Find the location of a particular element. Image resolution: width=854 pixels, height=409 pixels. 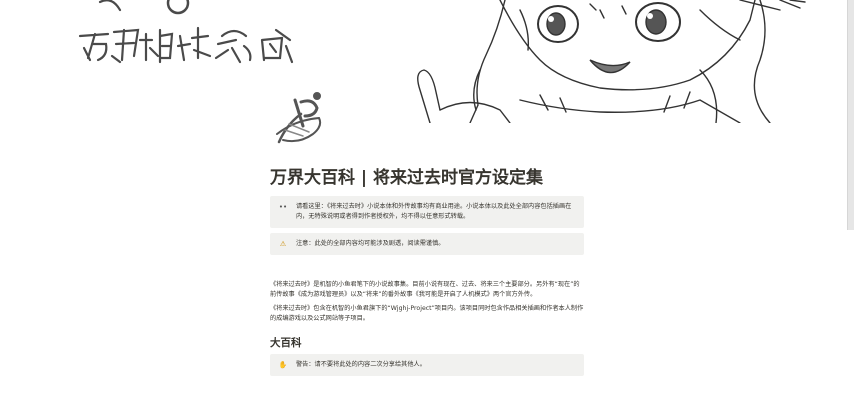

hand-icon: ✋ is located at coordinates (283, 364).